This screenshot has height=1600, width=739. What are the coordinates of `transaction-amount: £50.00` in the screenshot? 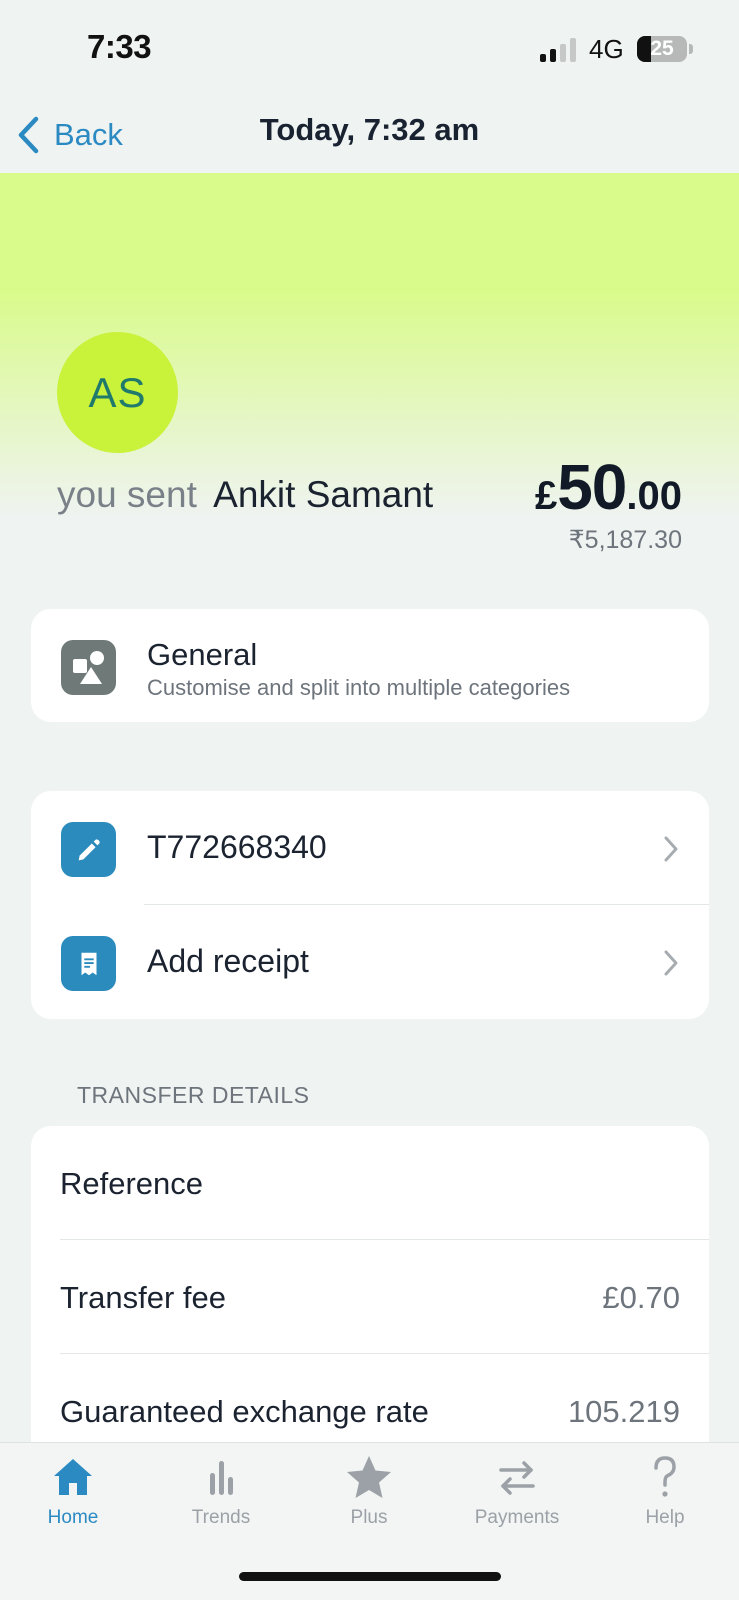 It's located at (608, 487).